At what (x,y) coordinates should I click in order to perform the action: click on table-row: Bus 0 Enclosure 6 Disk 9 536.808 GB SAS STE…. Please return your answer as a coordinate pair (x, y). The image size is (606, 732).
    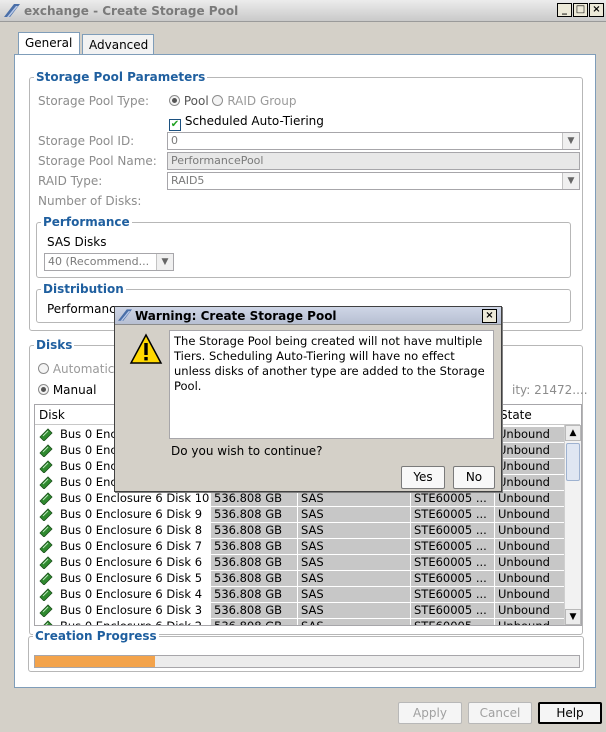
    Looking at the image, I should click on (307, 514).